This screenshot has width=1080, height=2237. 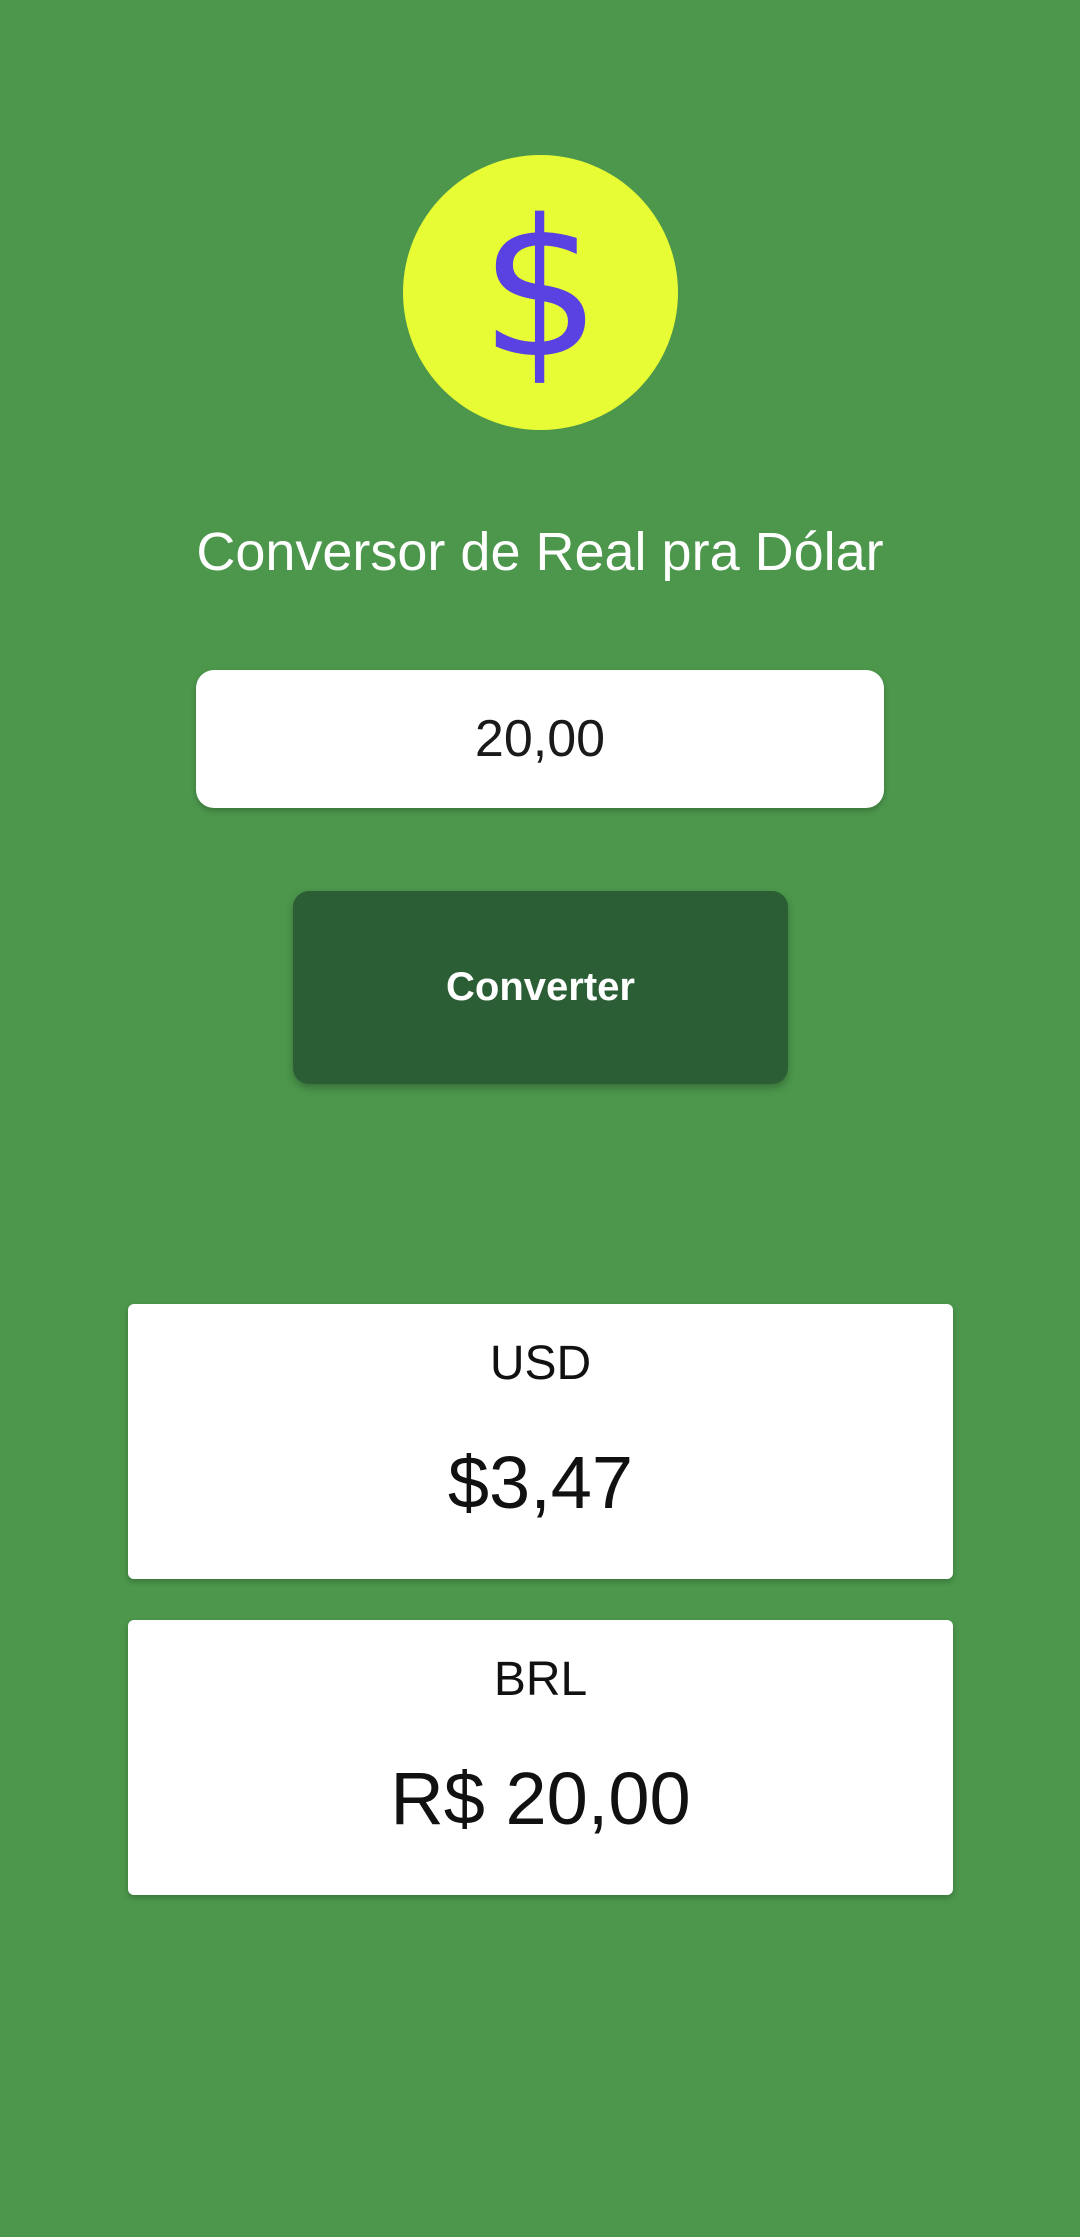 What do you see at coordinates (540, 739) in the screenshot?
I see `amount-input` at bounding box center [540, 739].